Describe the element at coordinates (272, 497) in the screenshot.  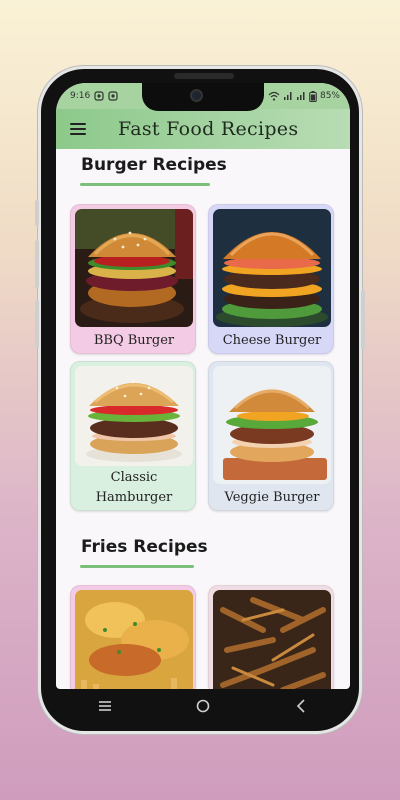
I see `recipe-label: Veggie Burger` at that location.